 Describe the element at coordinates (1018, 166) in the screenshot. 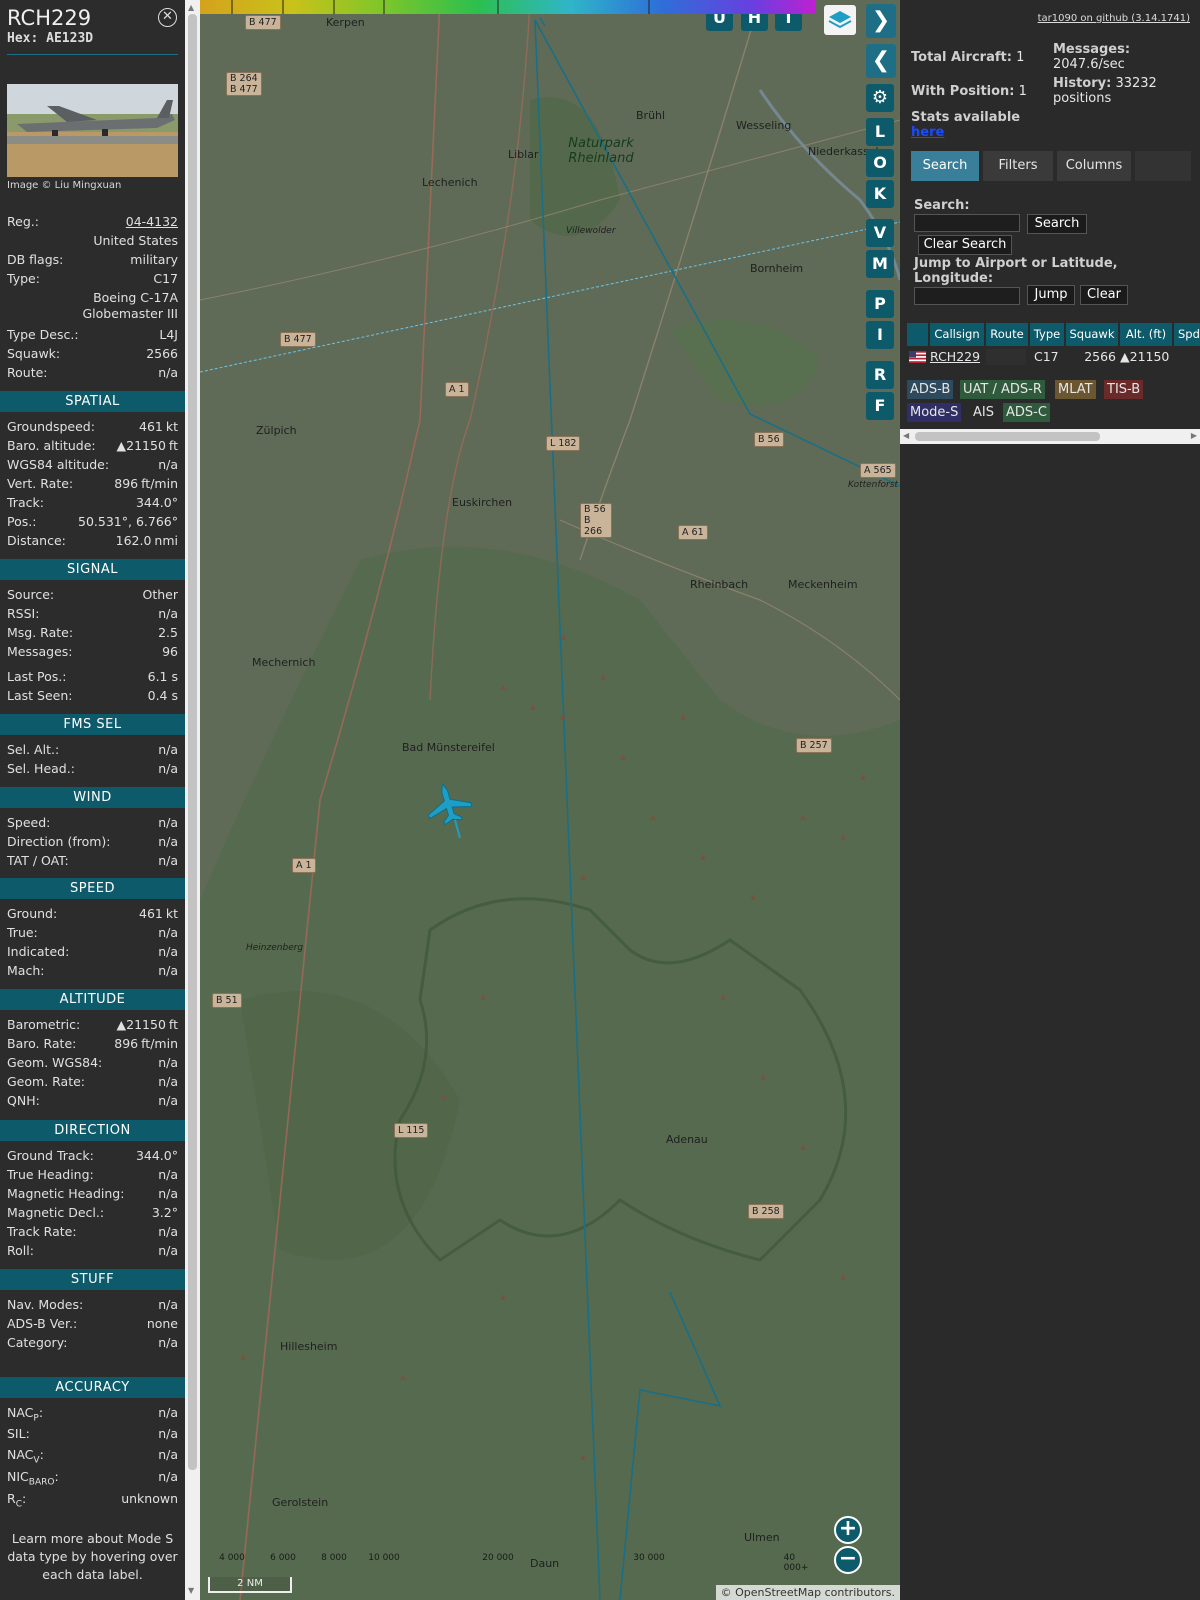

I see `tab-filters: Filters` at that location.